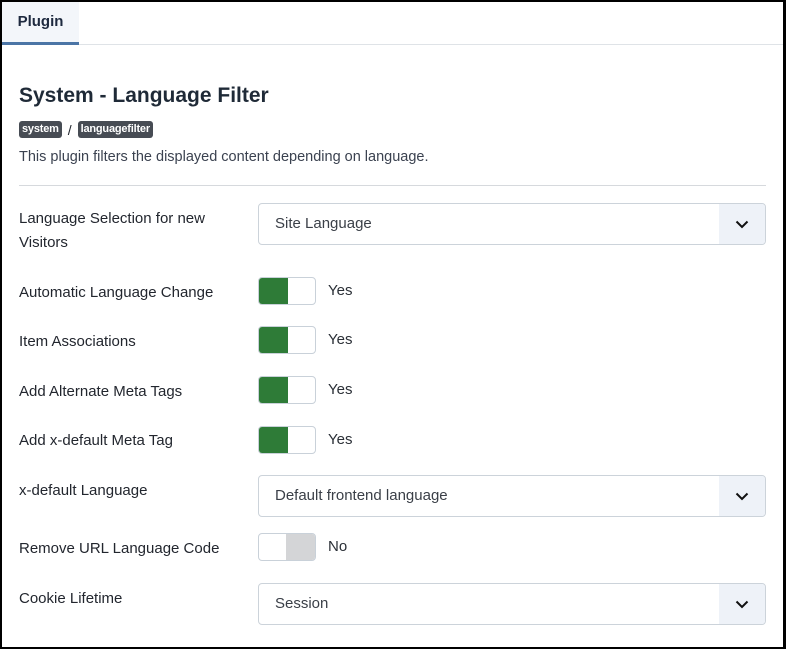 The height and width of the screenshot is (649, 786). I want to click on xdefault-language-label: x-default Language, so click(83, 490).